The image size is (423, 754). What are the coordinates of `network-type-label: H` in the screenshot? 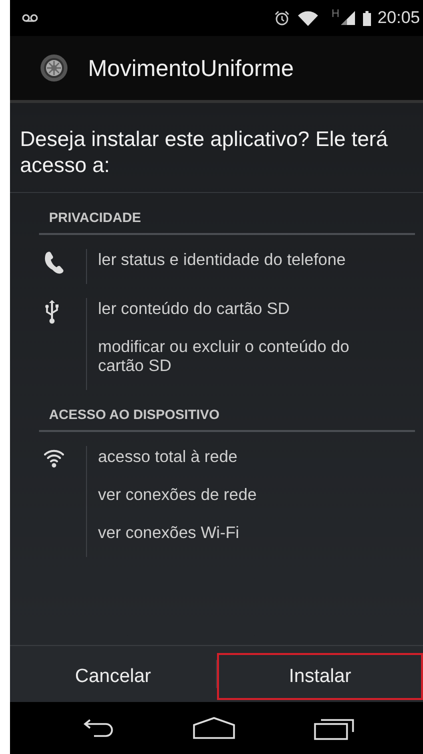 It's located at (336, 14).